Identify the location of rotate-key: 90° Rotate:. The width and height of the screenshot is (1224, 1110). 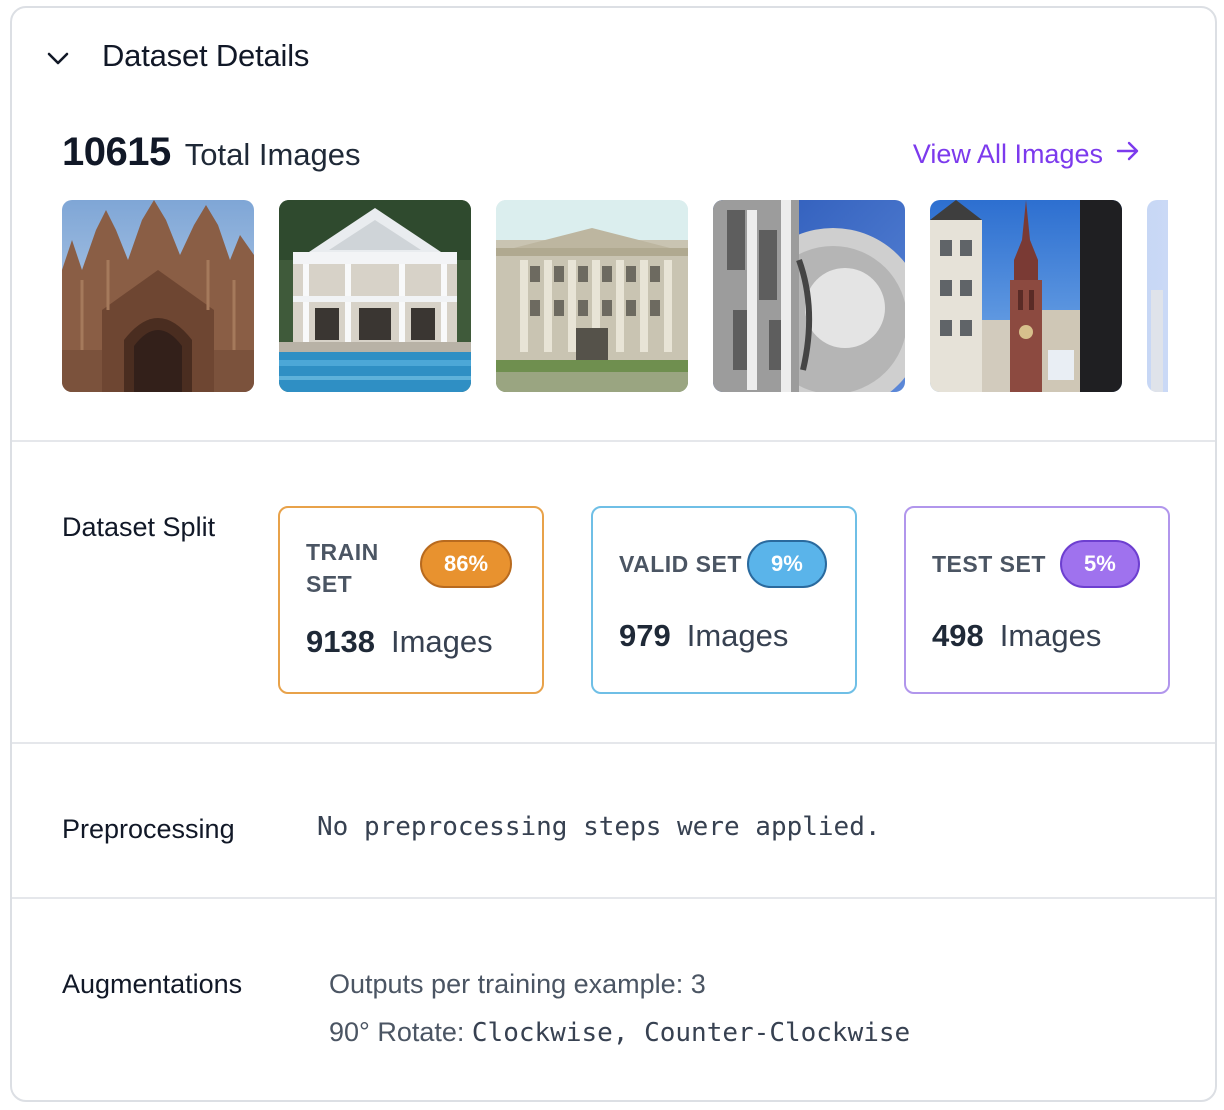
(397, 1032).